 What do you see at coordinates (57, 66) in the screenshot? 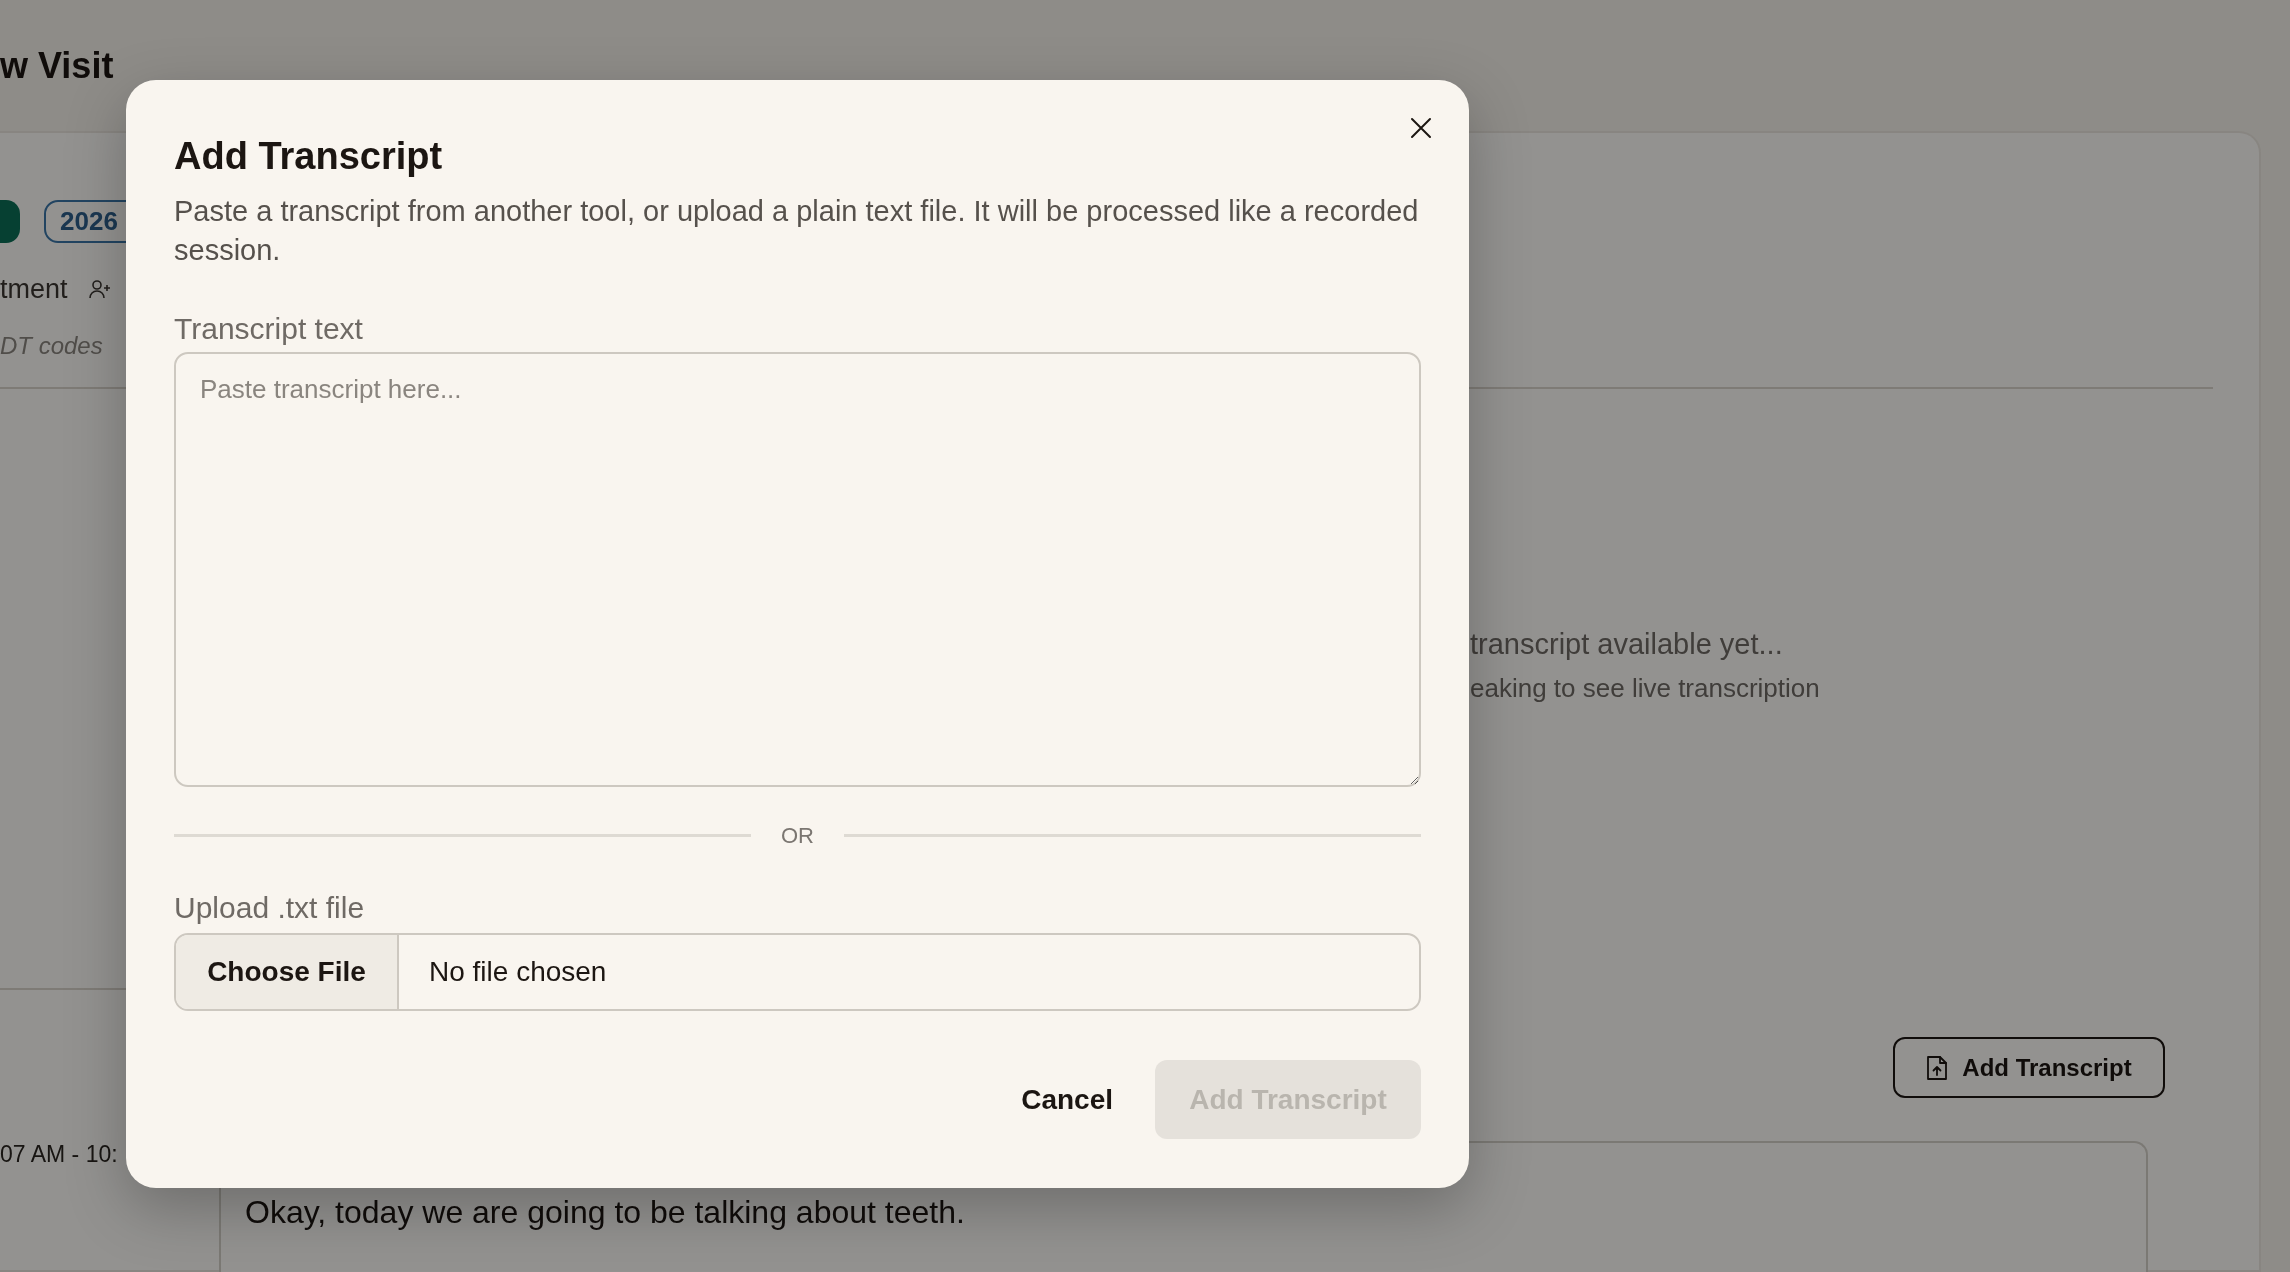
I see `page-title: w Visit` at bounding box center [57, 66].